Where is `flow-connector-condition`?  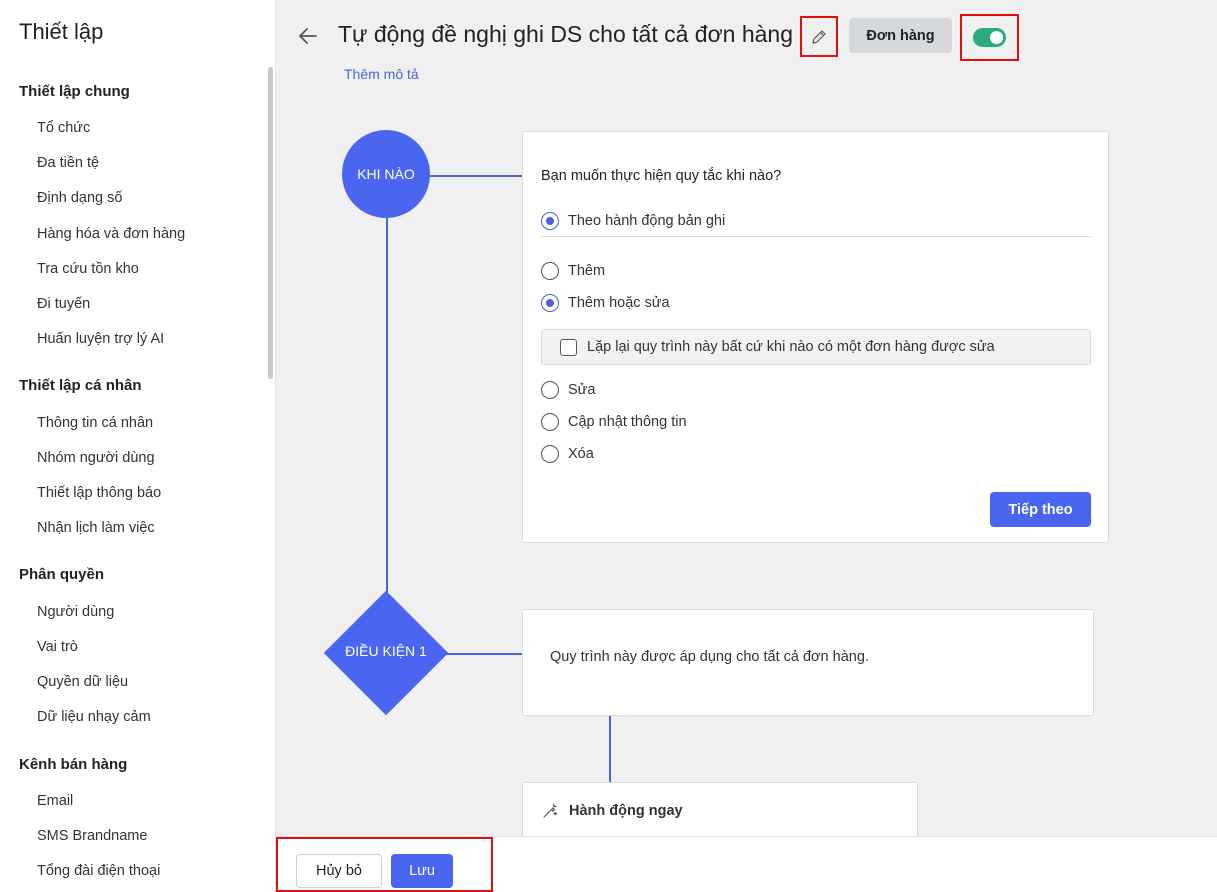
flow-connector-condition is located at coordinates (484, 654).